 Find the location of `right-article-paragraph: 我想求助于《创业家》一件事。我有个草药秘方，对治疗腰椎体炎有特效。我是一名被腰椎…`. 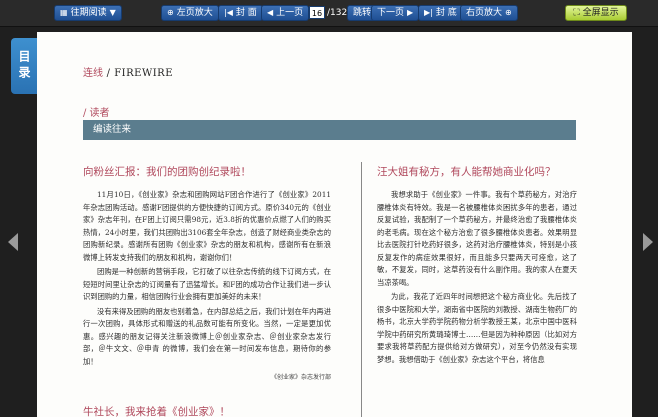

right-article-paragraph: 我想求助于《创业家》一件事。我有个草药秘方，对治疗腰椎体炎有特效。我是一名被腰椎… is located at coordinates (477, 238).